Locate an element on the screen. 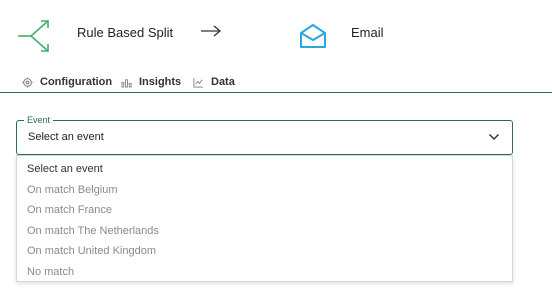 Image resolution: width=552 pixels, height=304 pixels. event-select-value: Select an event is located at coordinates (66, 137).